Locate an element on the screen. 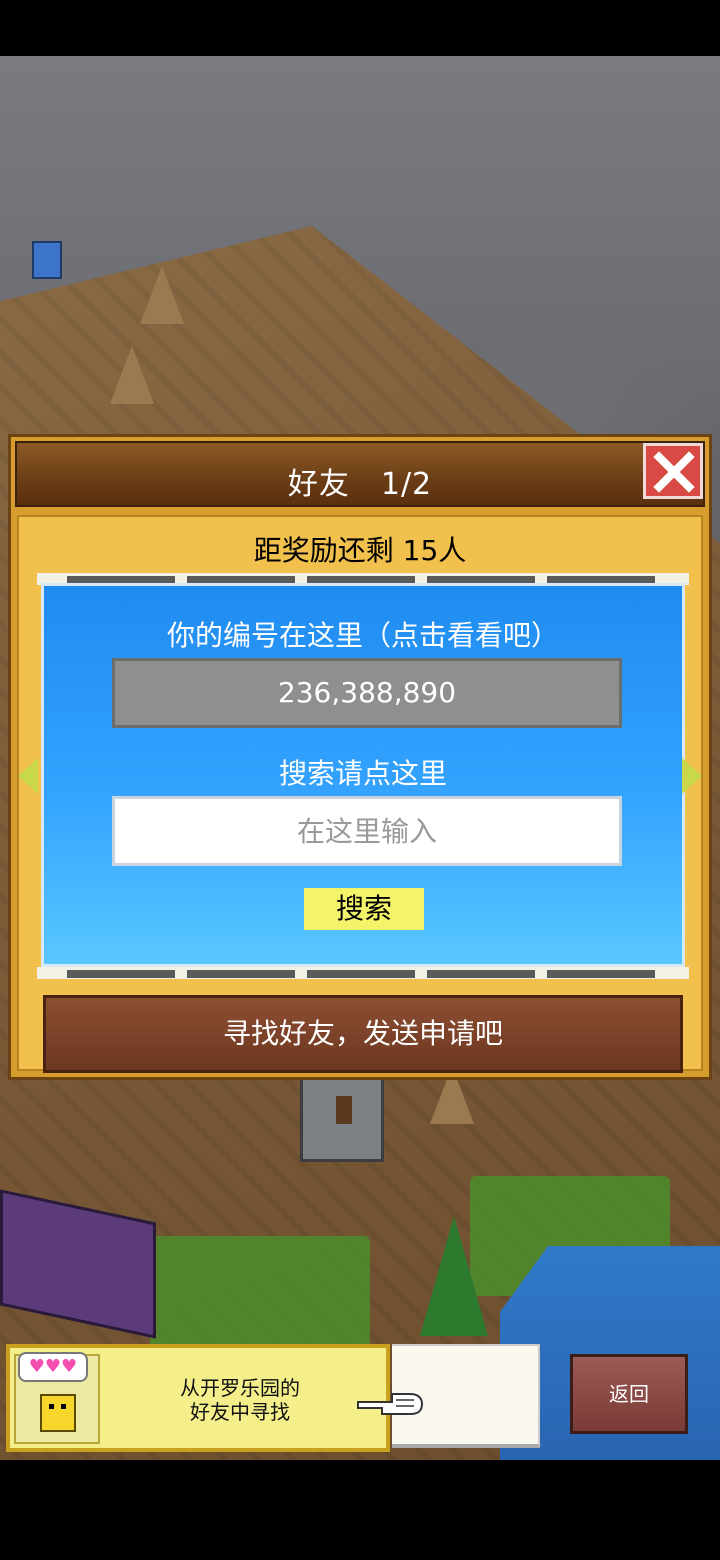 Image resolution: width=720 pixels, height=1560 pixels. find-friends-button: 寻找好友，发送申请吧 is located at coordinates (363, 1034).